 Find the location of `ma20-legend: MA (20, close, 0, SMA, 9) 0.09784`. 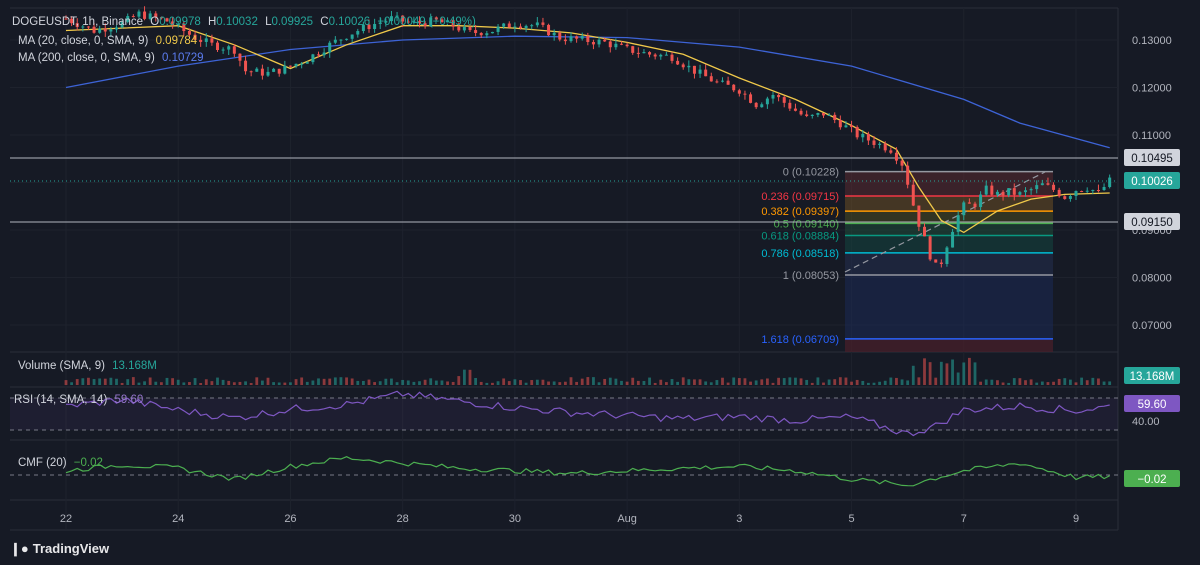

ma20-legend: MA (20, close, 0, SMA, 9) 0.09784 is located at coordinates (109, 41).